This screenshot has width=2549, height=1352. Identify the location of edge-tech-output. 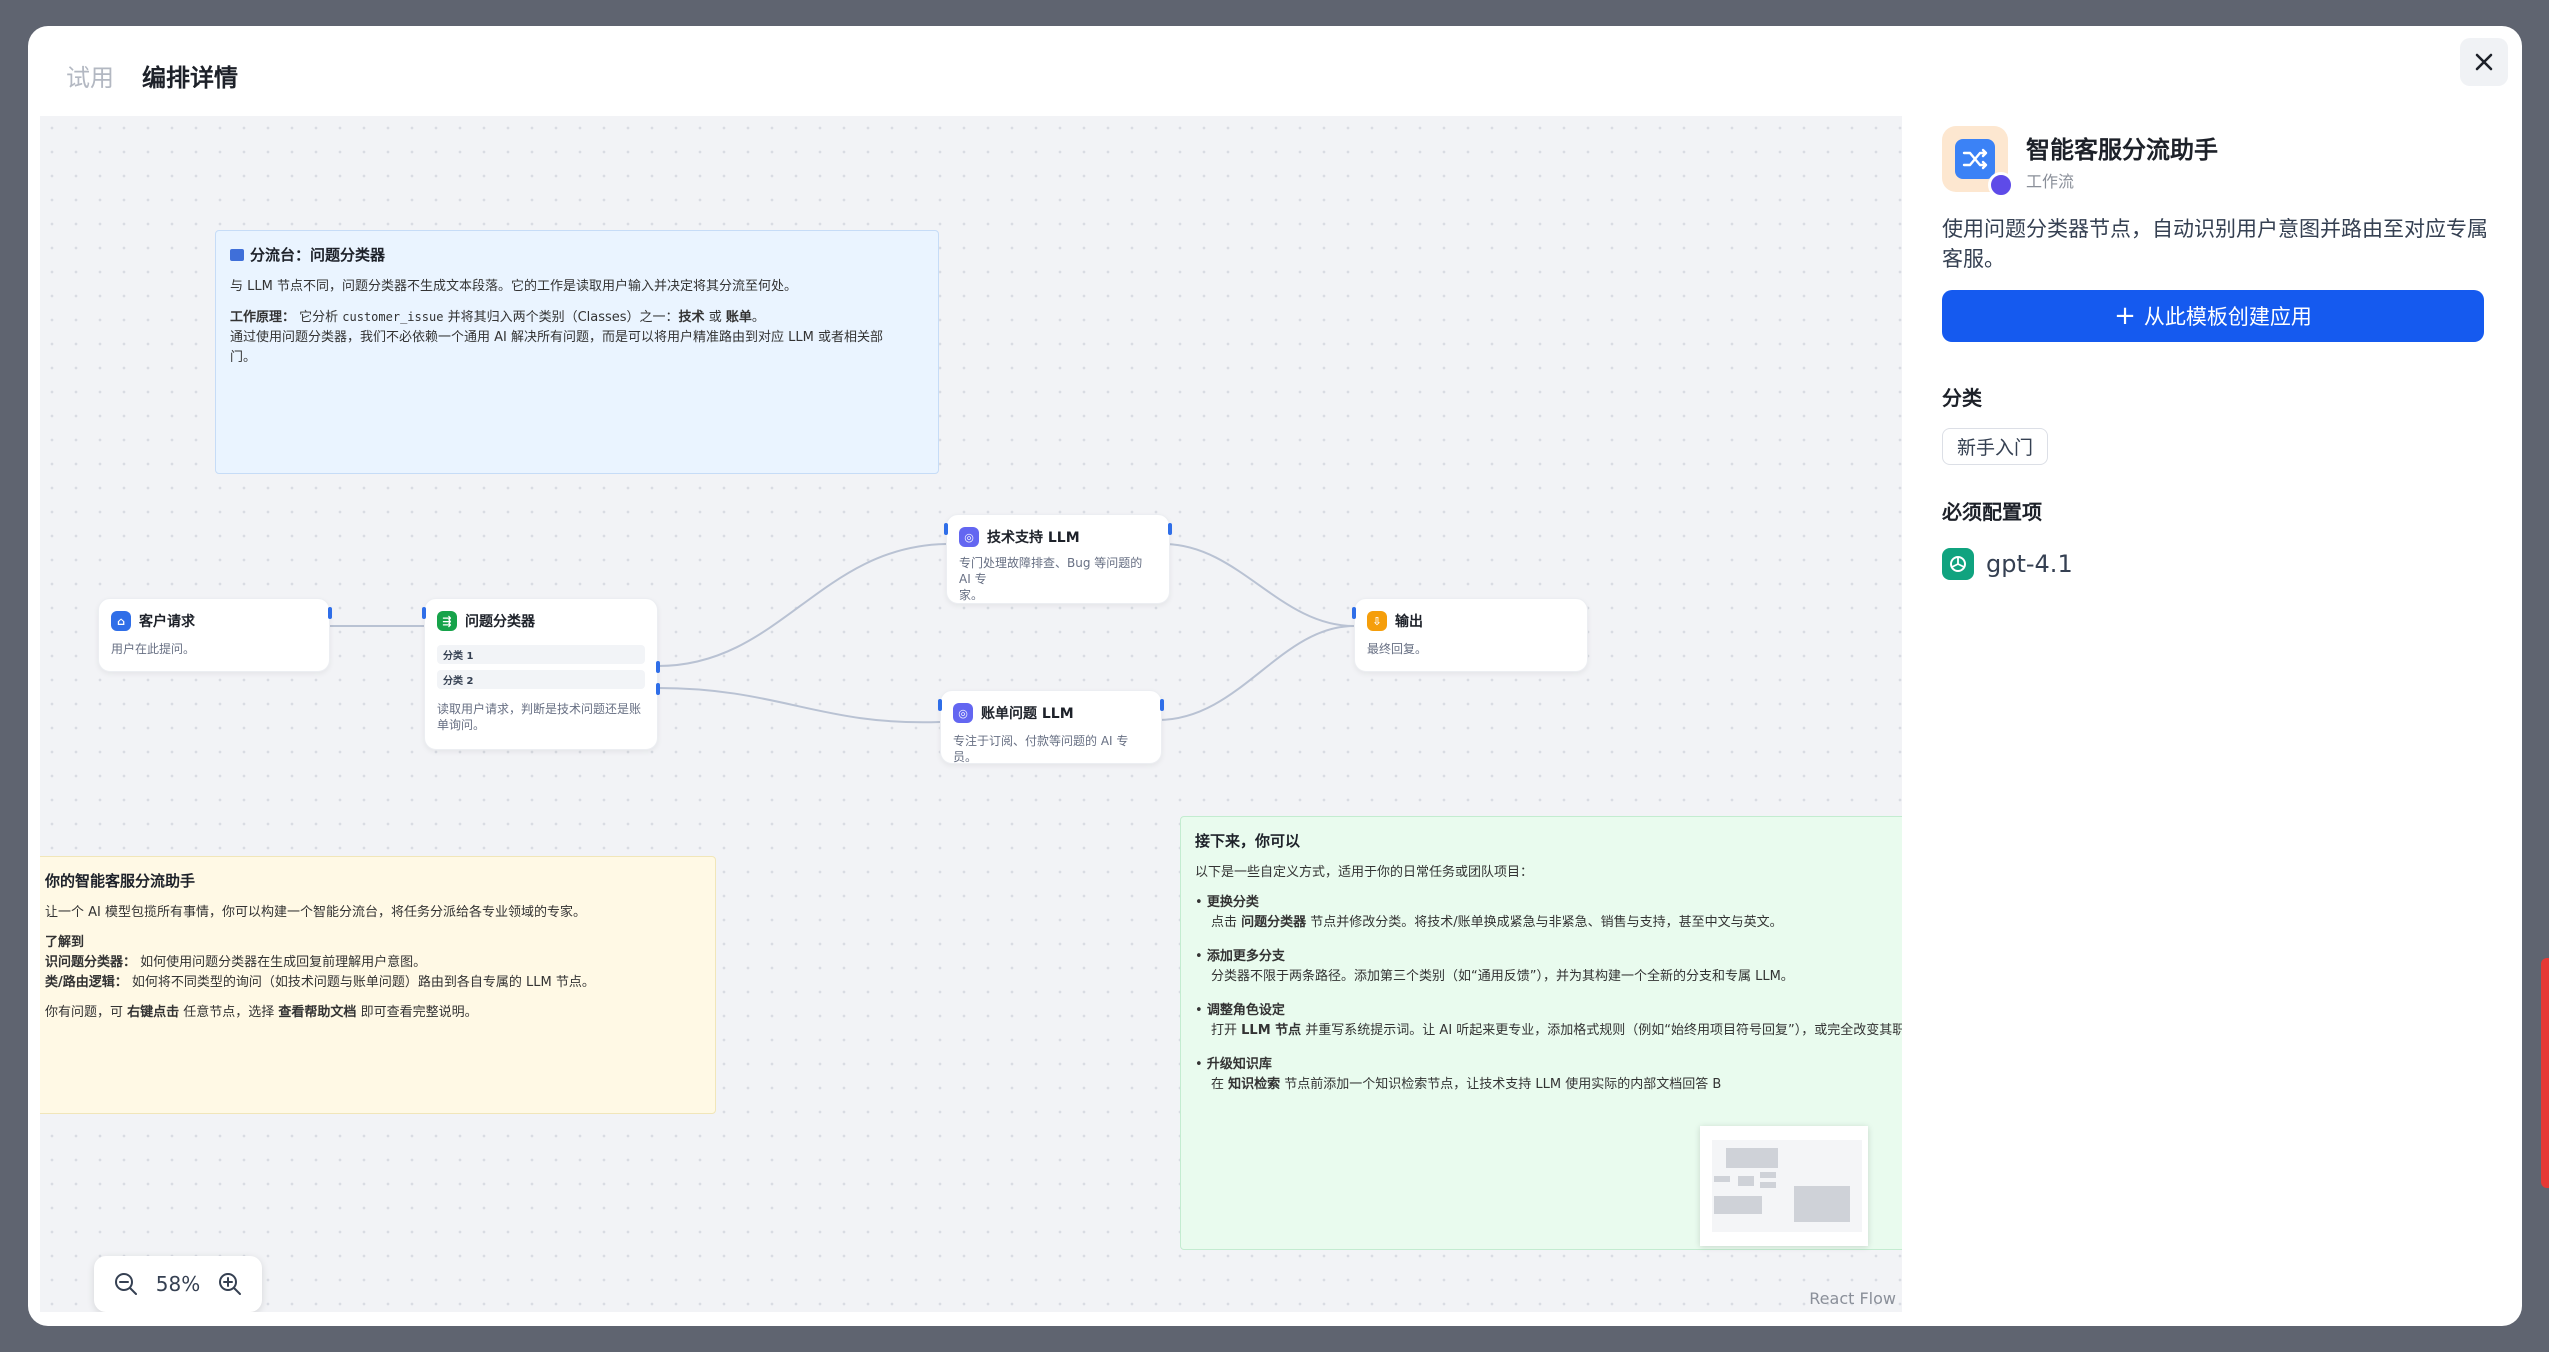
(1260, 585).